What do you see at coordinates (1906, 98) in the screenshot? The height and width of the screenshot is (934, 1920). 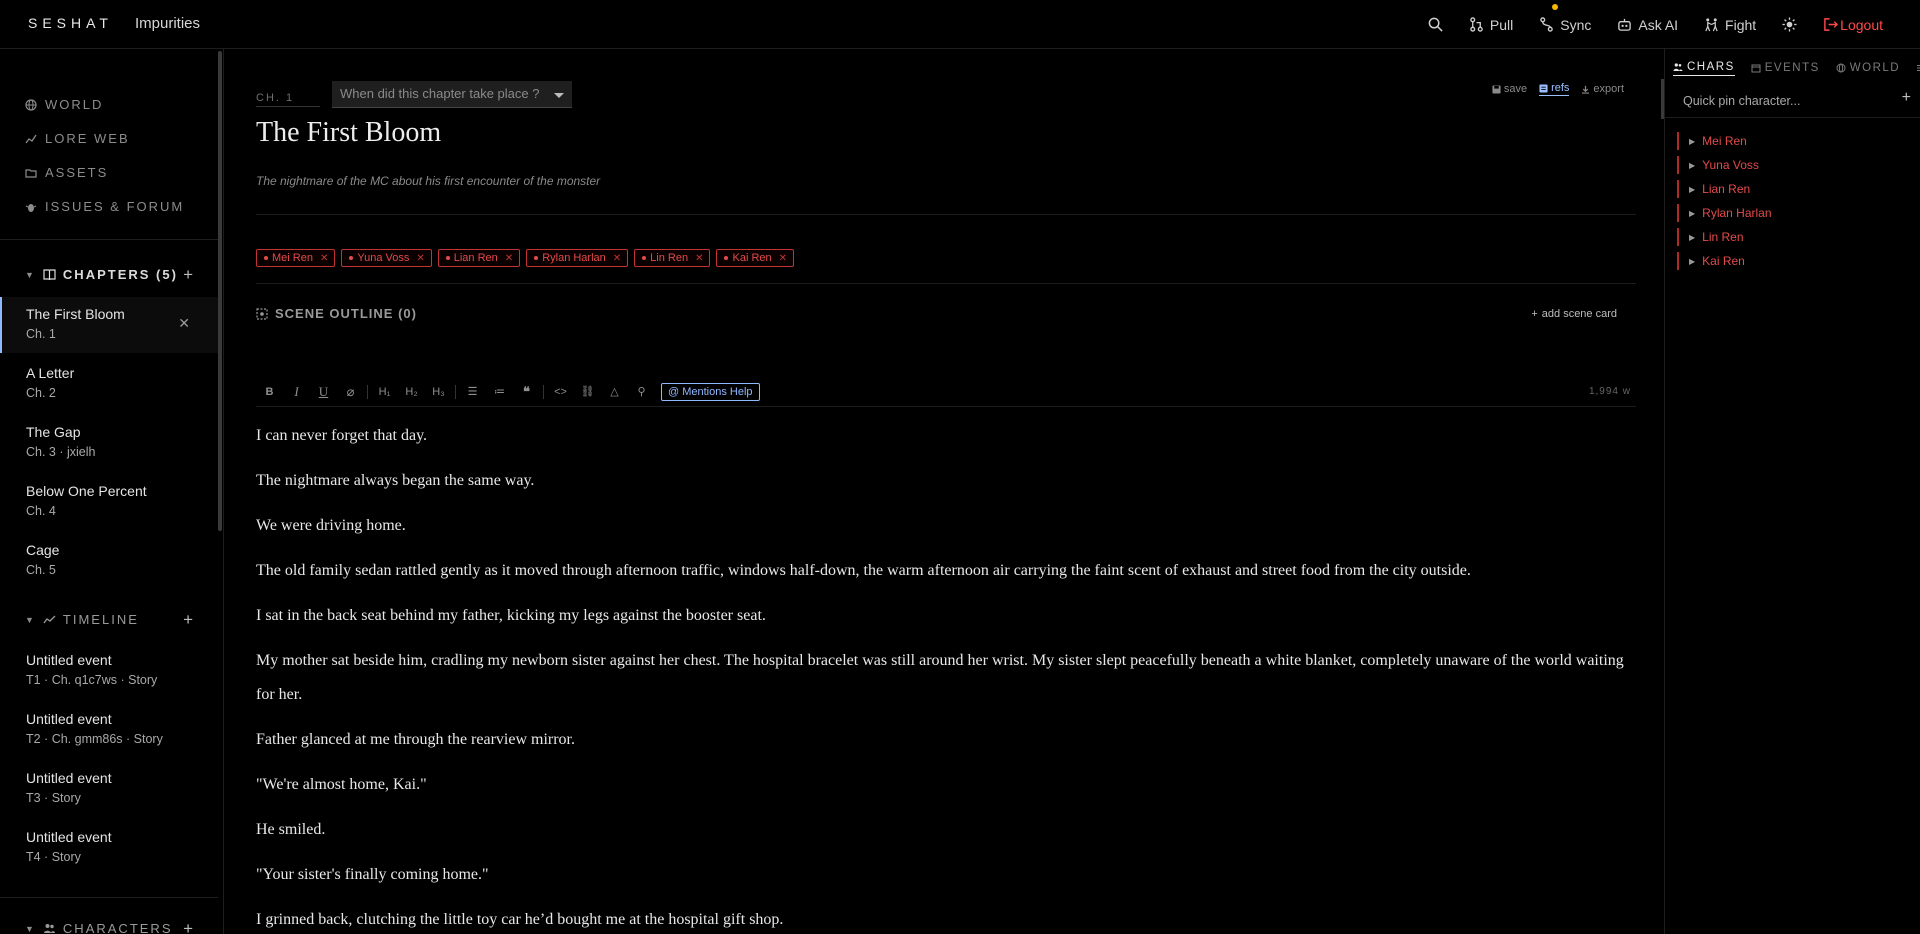 I see `add-pin-button: +` at bounding box center [1906, 98].